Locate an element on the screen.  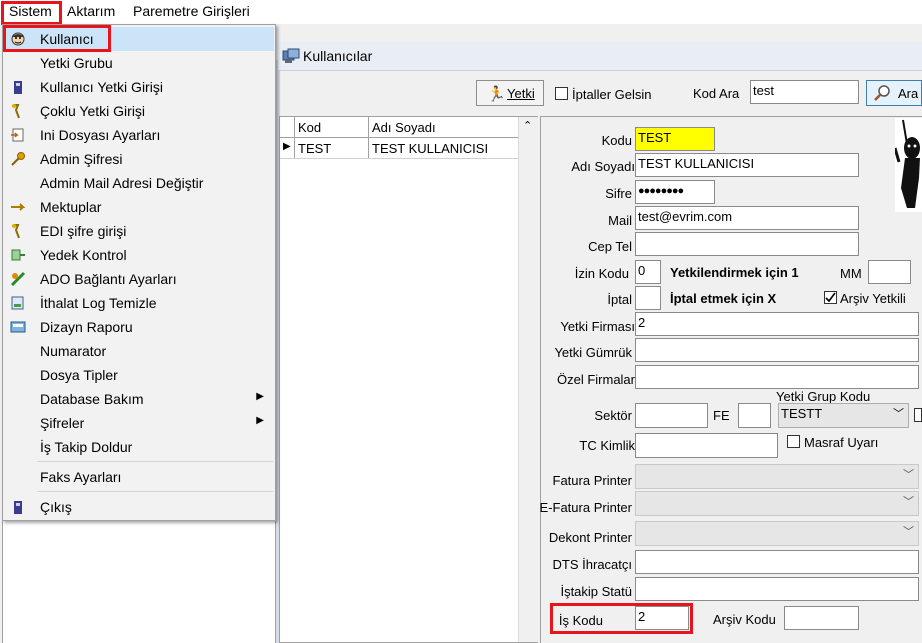
dekont-printer-select: ﹀ is located at coordinates (777, 533).